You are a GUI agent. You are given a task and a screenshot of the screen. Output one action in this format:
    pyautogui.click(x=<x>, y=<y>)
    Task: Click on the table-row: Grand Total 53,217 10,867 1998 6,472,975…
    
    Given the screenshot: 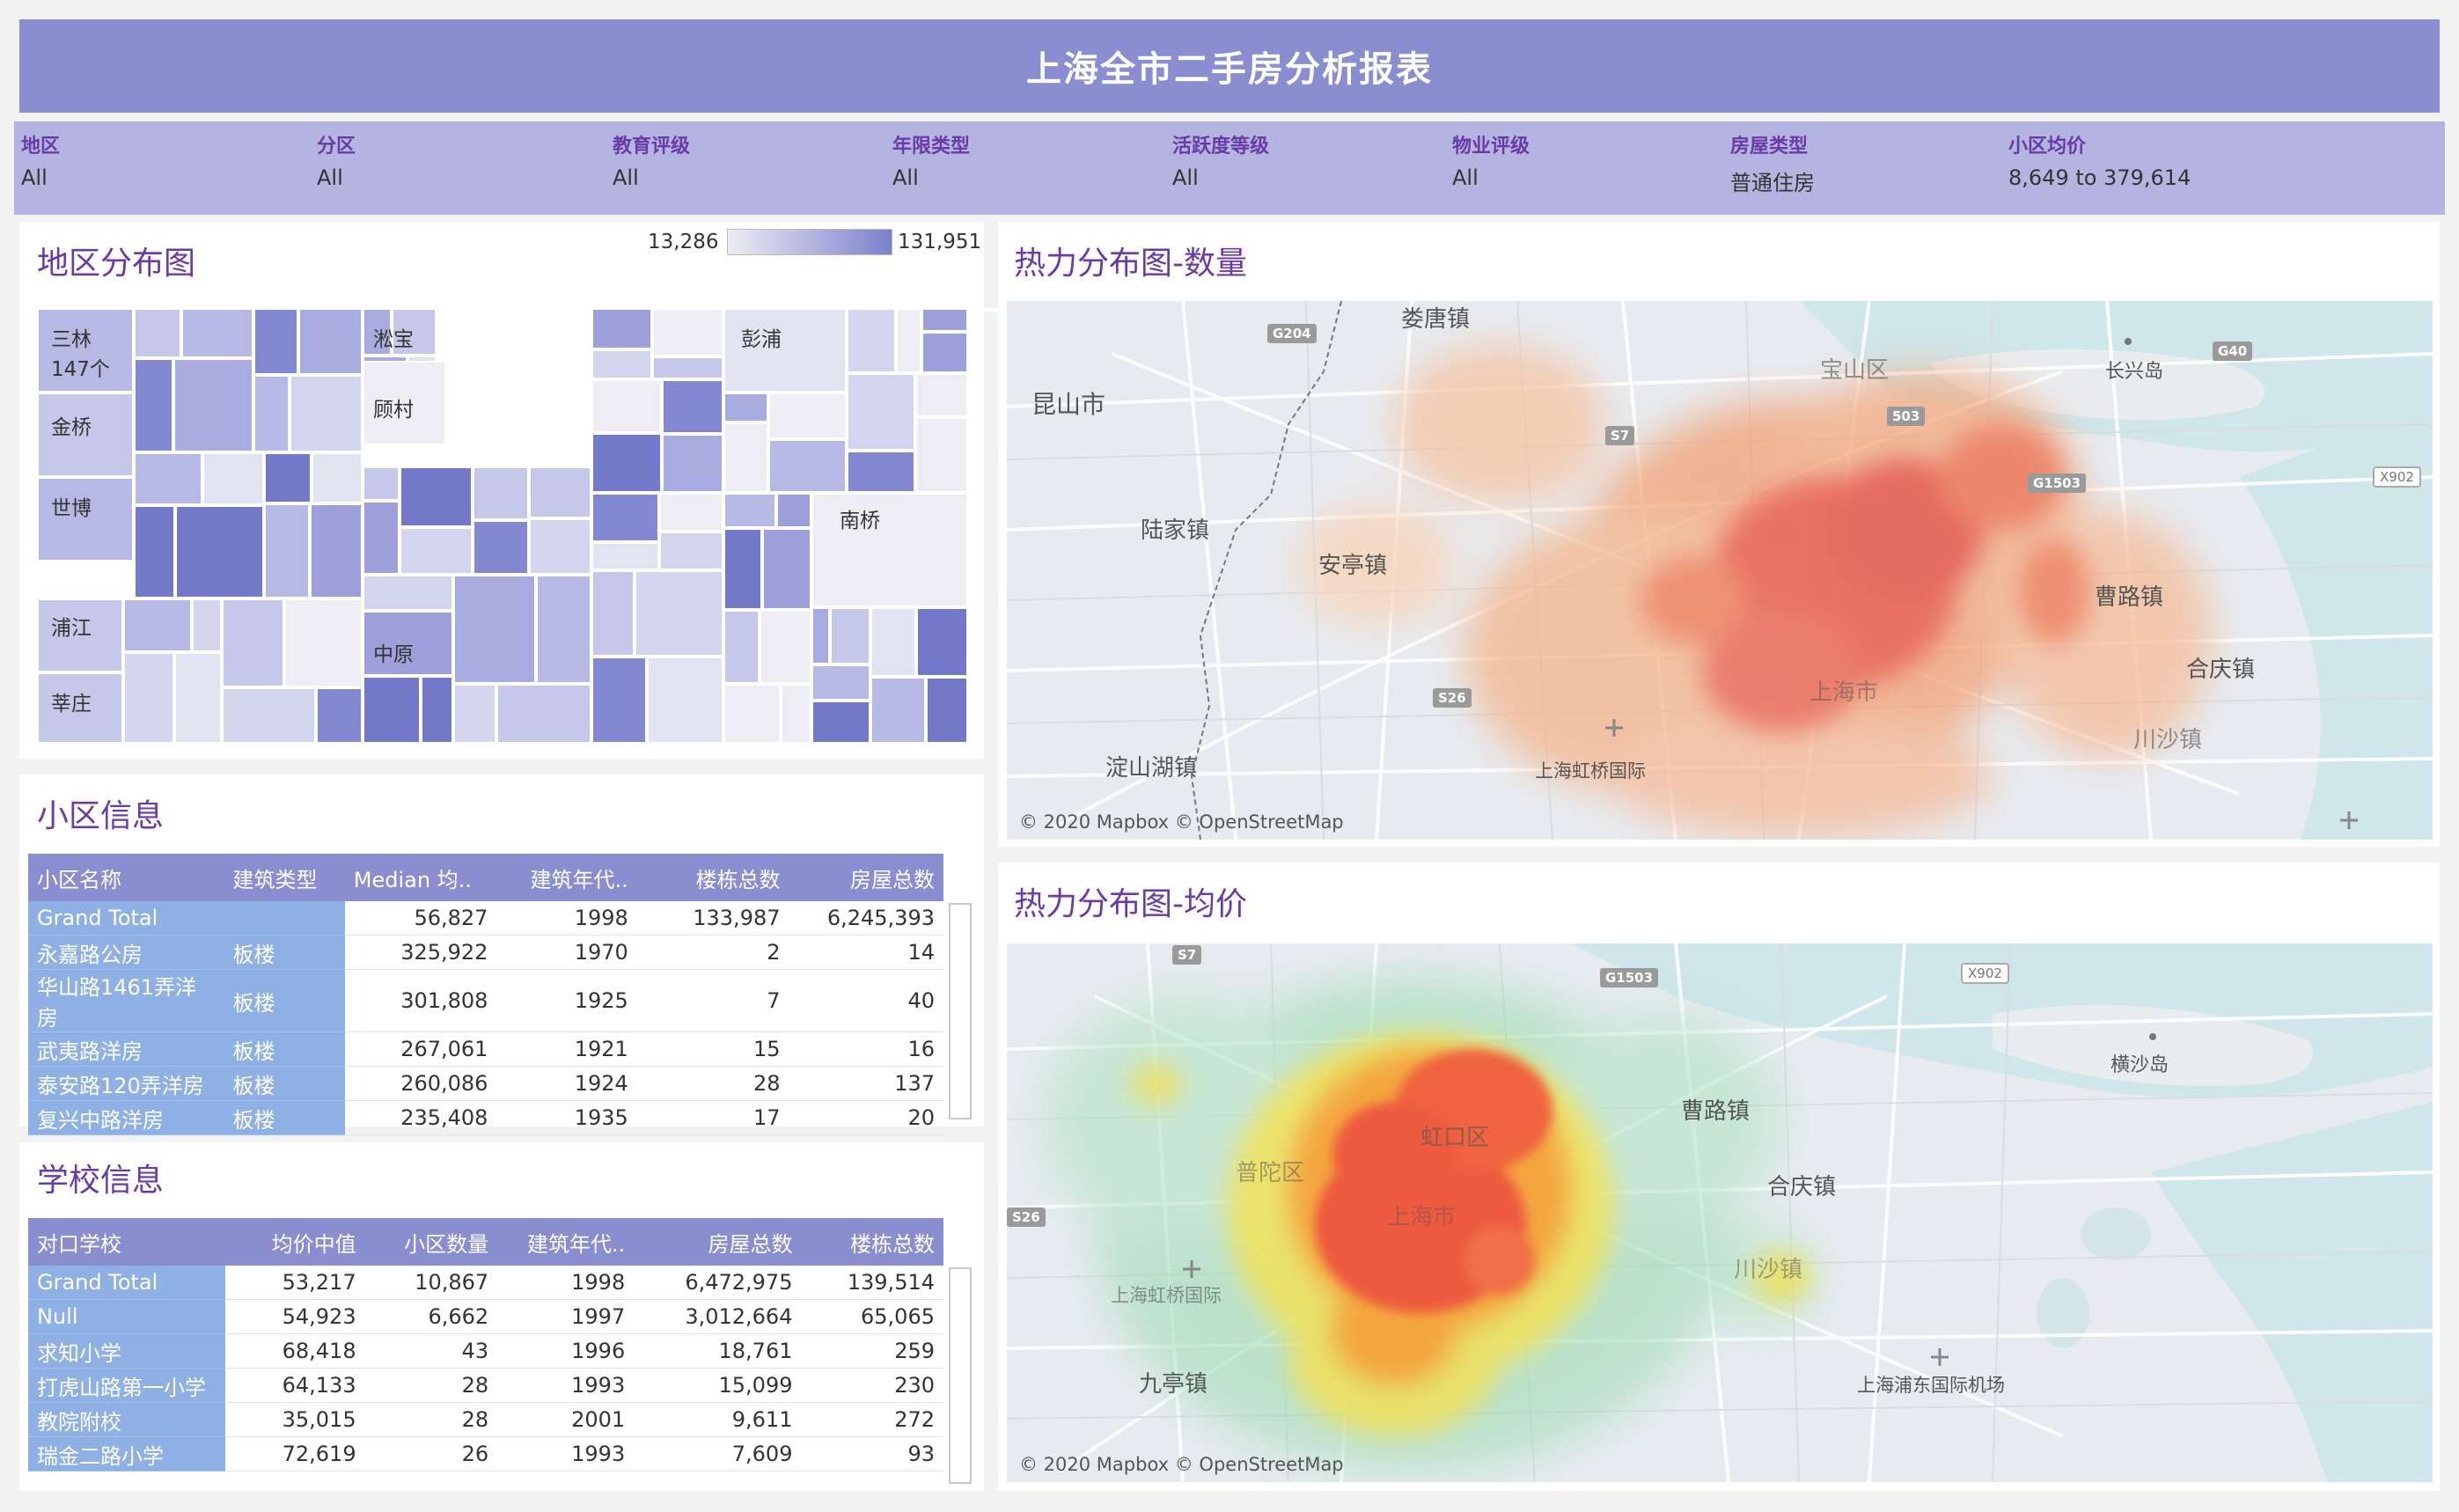 What is the action you would take?
    pyautogui.click(x=485, y=1283)
    